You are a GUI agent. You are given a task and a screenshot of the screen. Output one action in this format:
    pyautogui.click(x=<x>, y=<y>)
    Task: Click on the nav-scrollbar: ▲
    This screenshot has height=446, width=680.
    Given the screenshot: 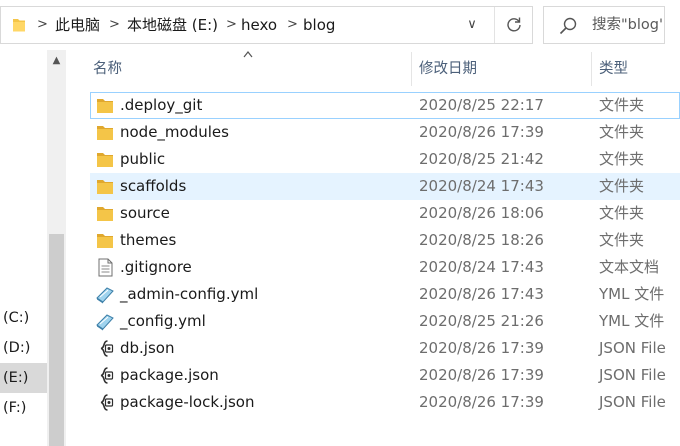 What is the action you would take?
    pyautogui.click(x=56, y=248)
    